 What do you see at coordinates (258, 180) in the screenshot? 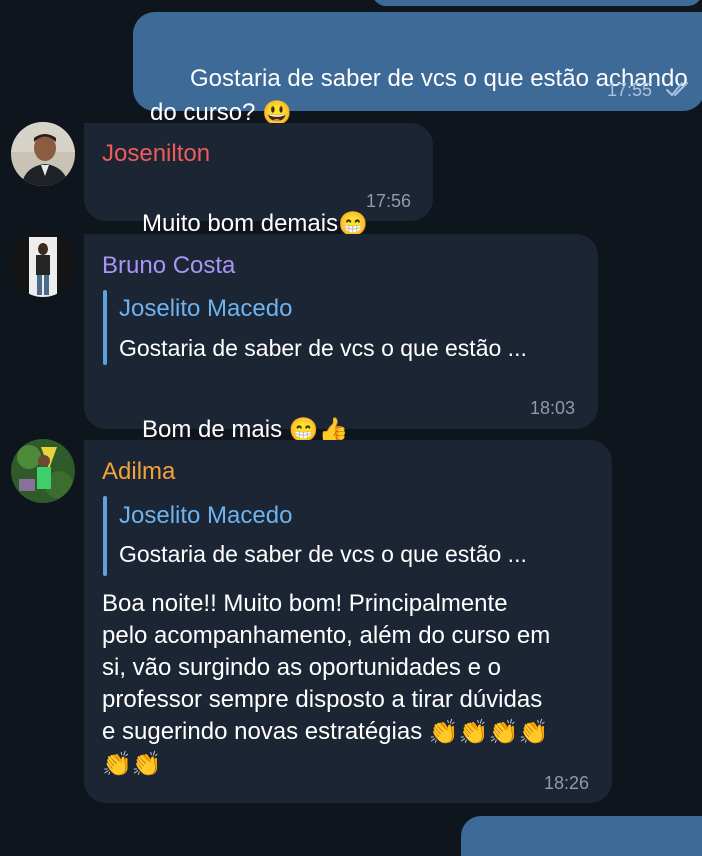
I see `incoming-message: Josenilton Muito bom demais😁 17:56` at bounding box center [258, 180].